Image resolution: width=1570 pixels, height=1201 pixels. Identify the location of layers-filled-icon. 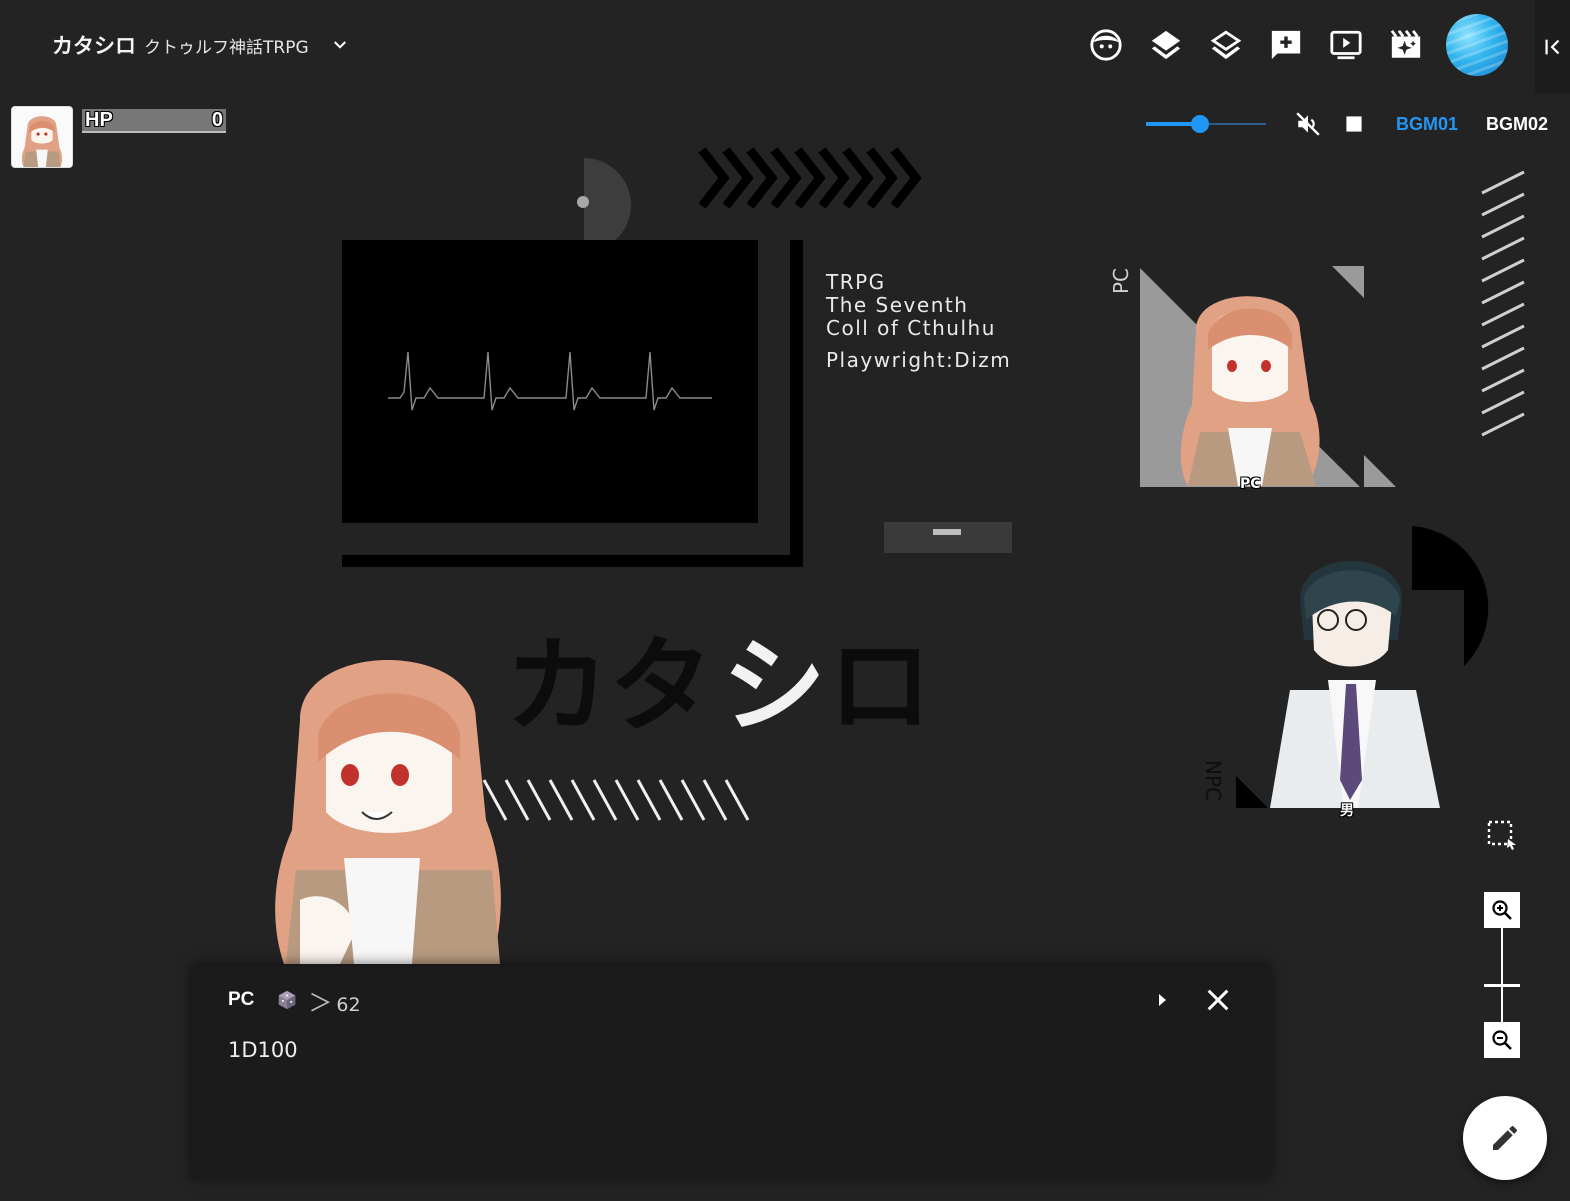
(1166, 45).